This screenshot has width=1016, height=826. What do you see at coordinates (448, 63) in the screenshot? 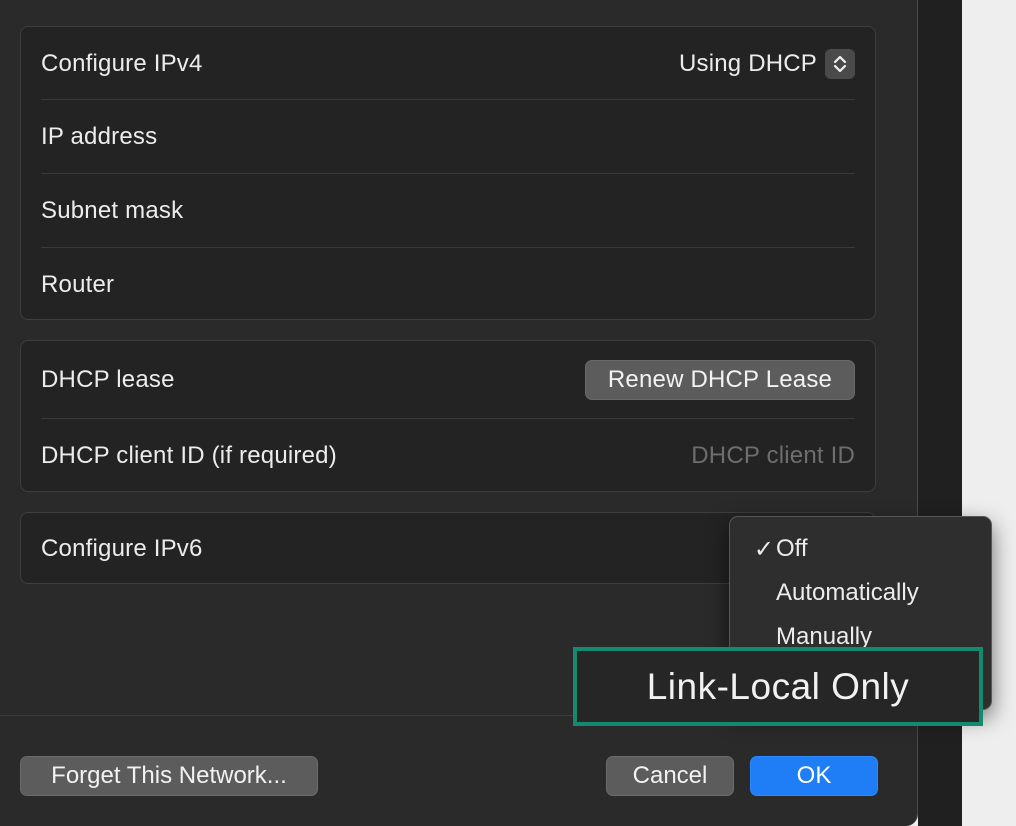
I see `configure-ipv4-row: Configure IPv4 Using DHCP` at bounding box center [448, 63].